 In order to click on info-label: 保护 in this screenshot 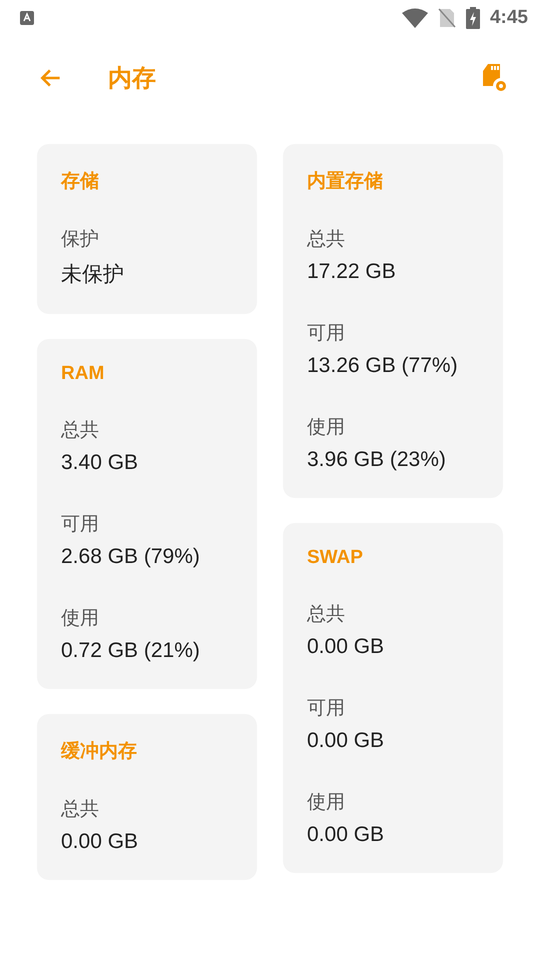, I will do `click(80, 239)`.